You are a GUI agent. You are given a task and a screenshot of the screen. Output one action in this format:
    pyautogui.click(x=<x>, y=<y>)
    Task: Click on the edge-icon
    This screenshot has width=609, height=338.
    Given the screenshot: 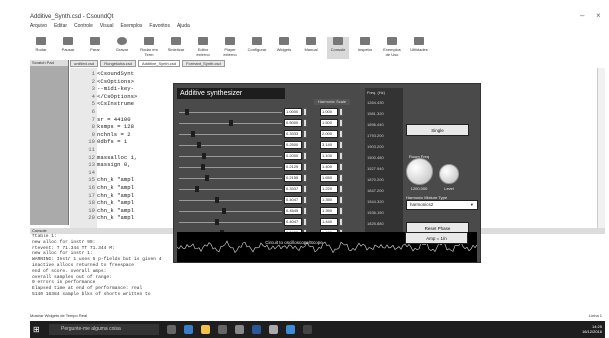 What is the action you would take?
    pyautogui.click(x=188, y=329)
    